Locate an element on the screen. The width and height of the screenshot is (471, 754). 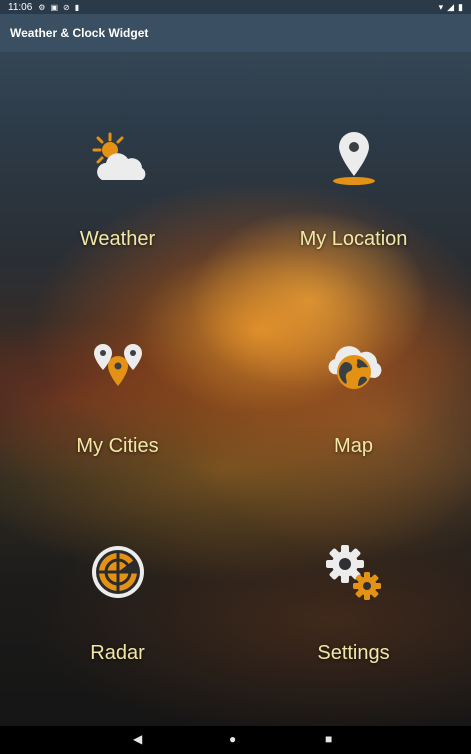
city-pins-icon is located at coordinates (117, 365).